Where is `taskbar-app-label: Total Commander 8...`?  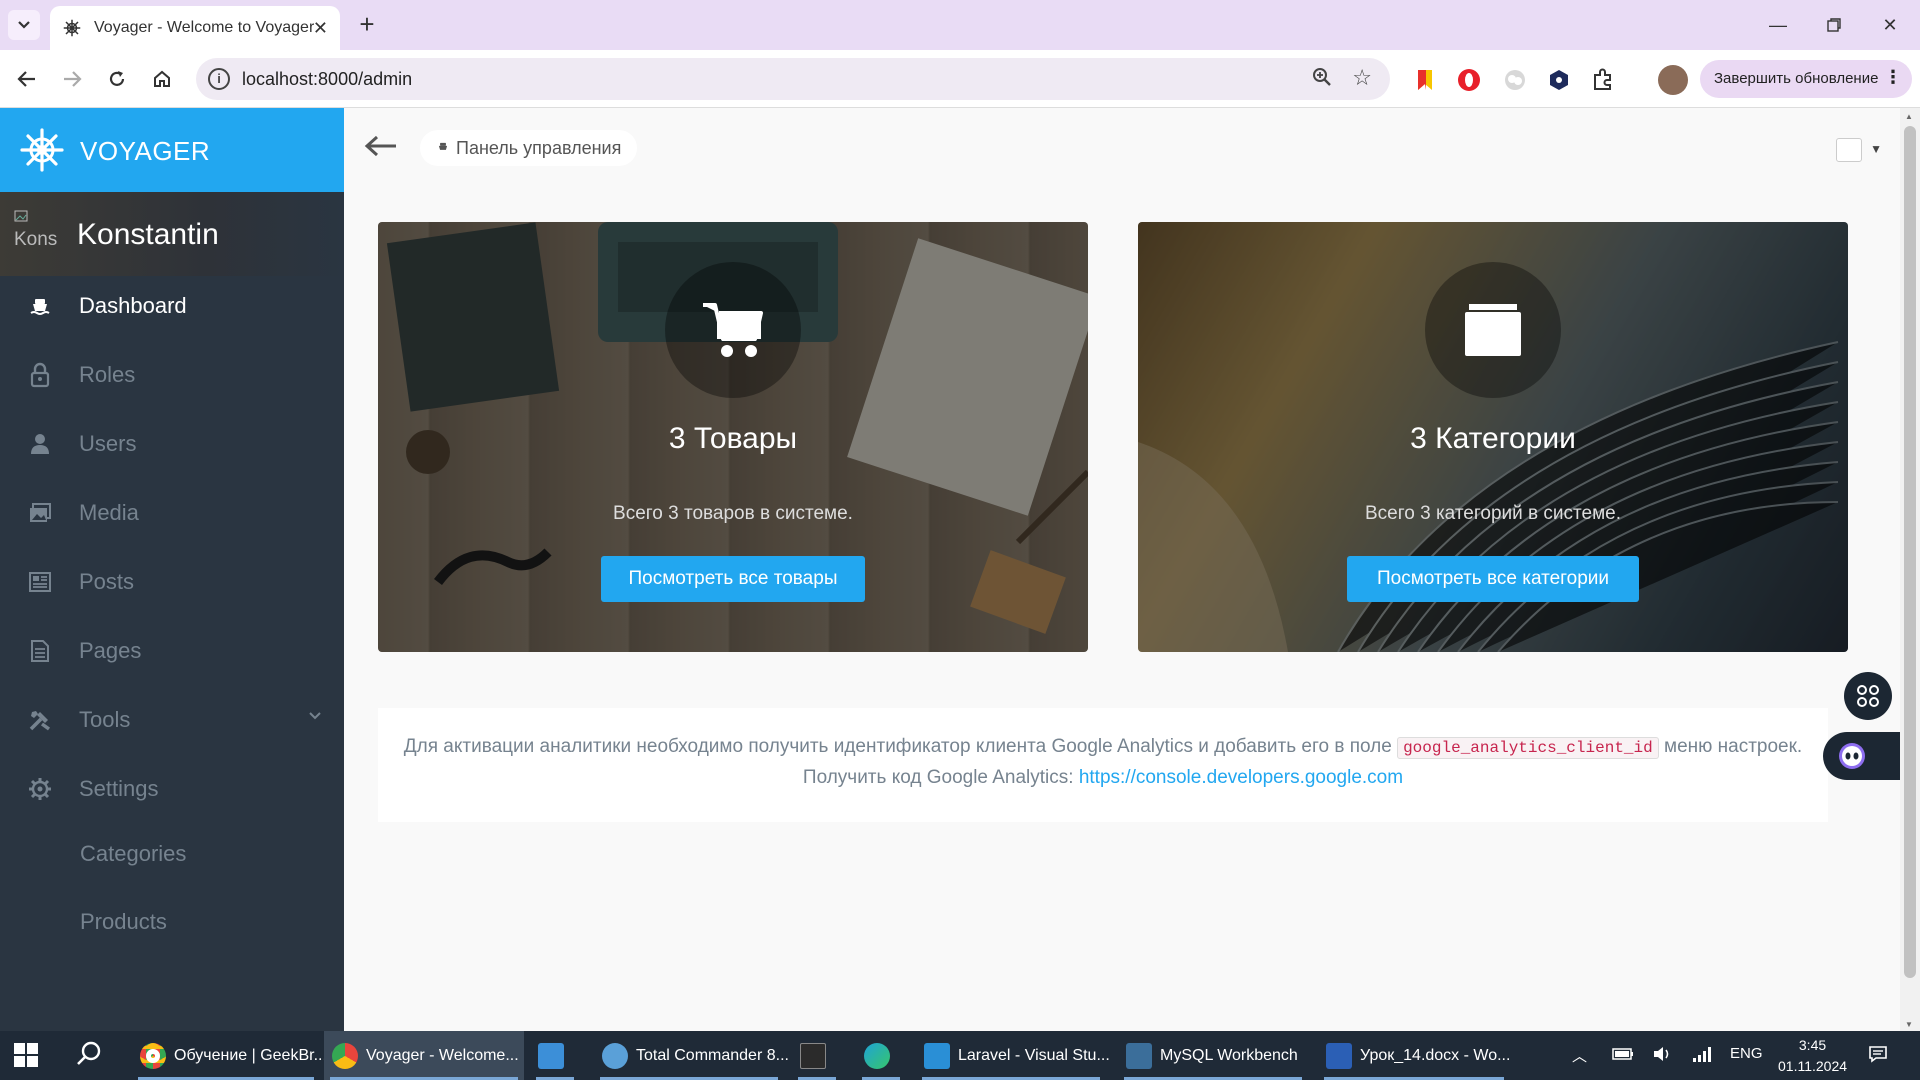
taskbar-app-label: Total Commander 8... is located at coordinates (712, 1055).